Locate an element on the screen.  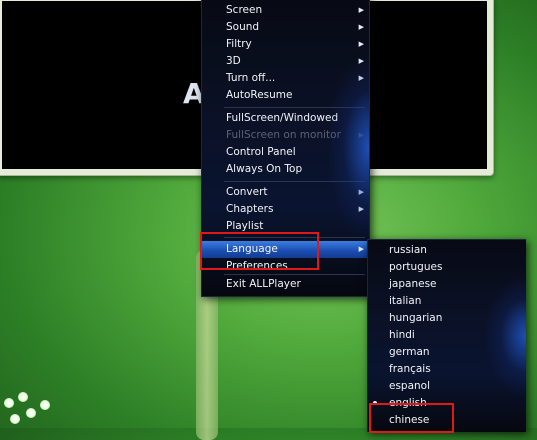
menu-item-fullscreen-windowed: FullScreen/Windowed is located at coordinates (285, 118).